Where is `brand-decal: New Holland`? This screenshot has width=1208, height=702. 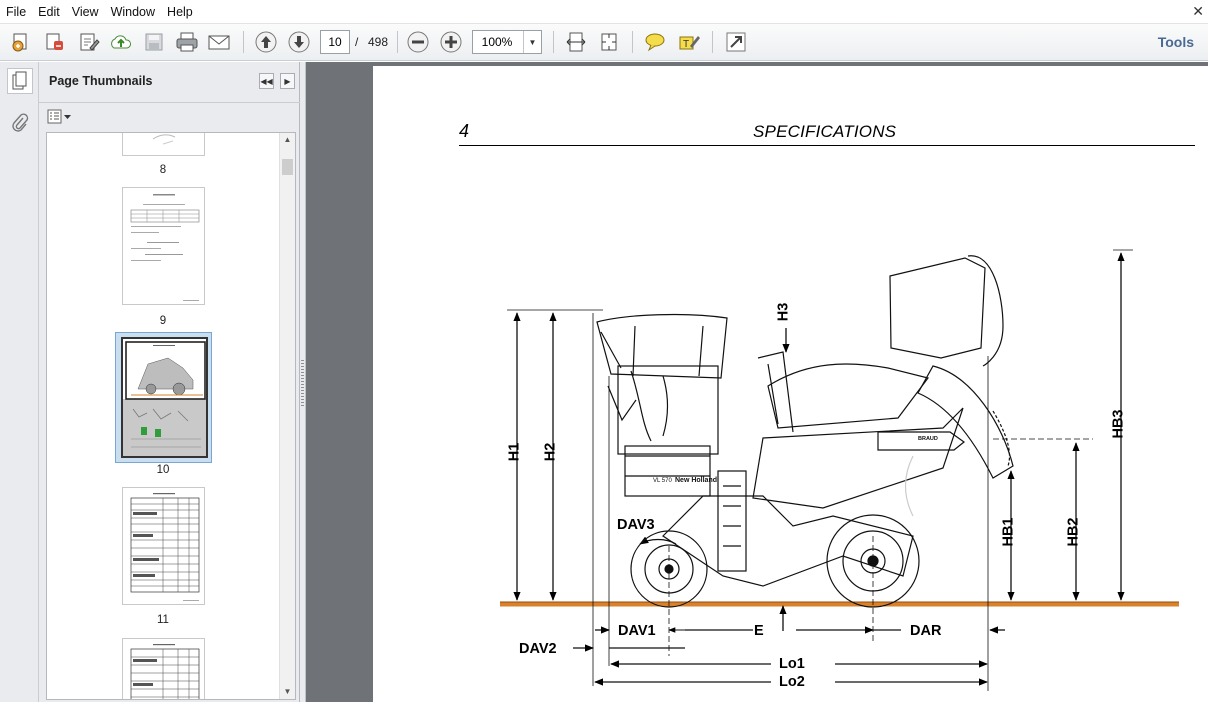 brand-decal: New Holland is located at coordinates (696, 480).